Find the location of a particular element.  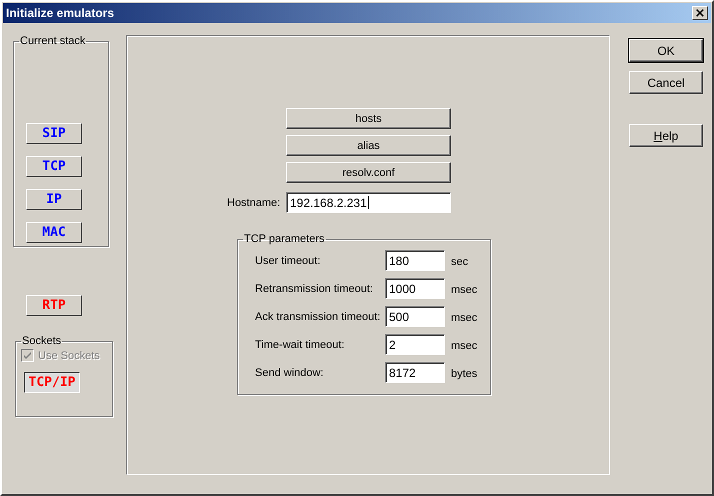

unit-label: bytes is located at coordinates (464, 374).